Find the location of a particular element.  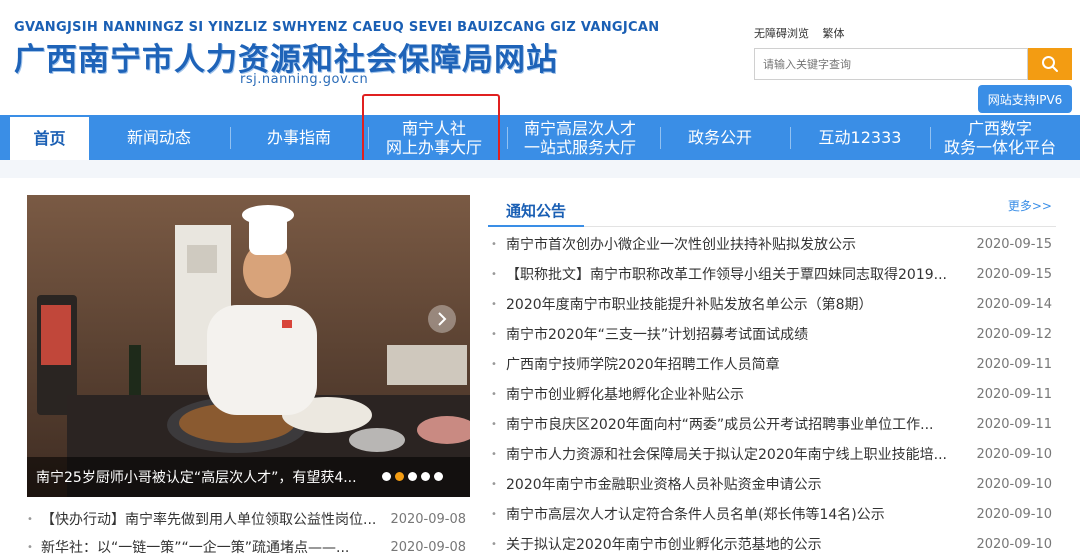

site-domain: rsj.nanning.gov.cn is located at coordinates (304, 79).